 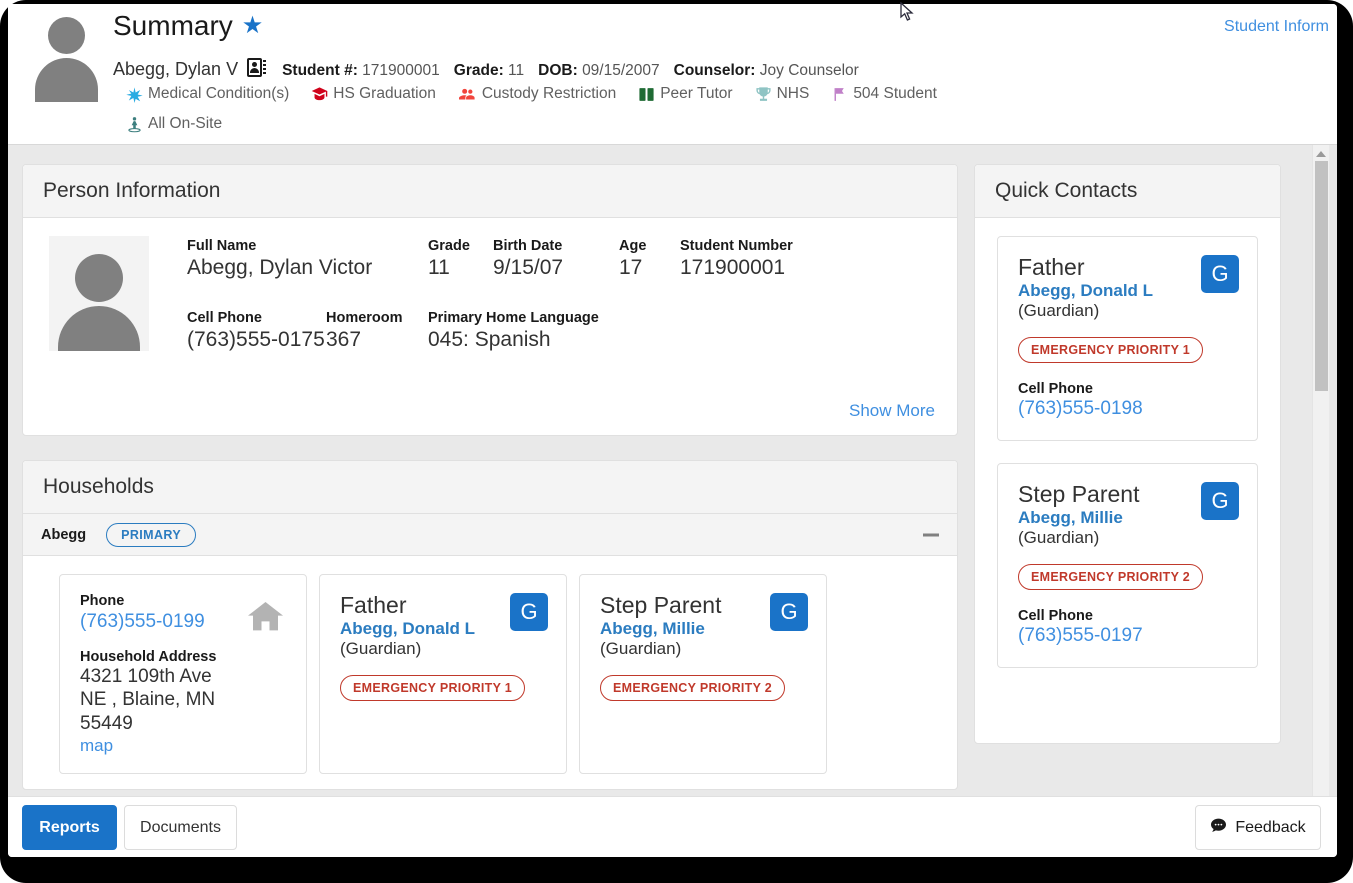 I want to click on feedback-button: Feedback, so click(x=1258, y=827).